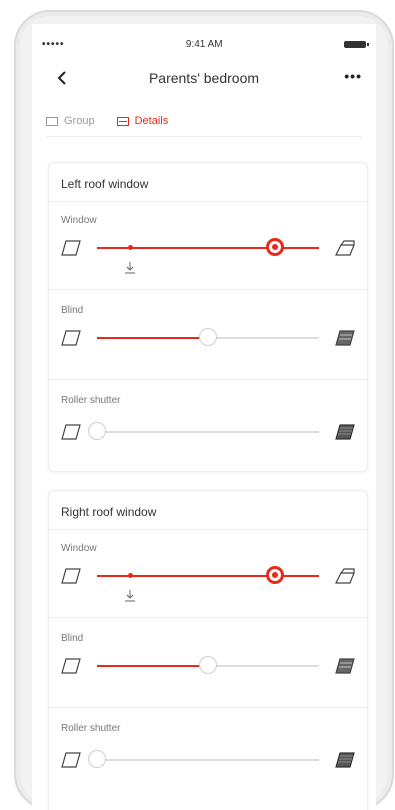 The width and height of the screenshot is (395, 810). I want to click on status-bar: ••••• 9:41 AM, so click(204, 44).